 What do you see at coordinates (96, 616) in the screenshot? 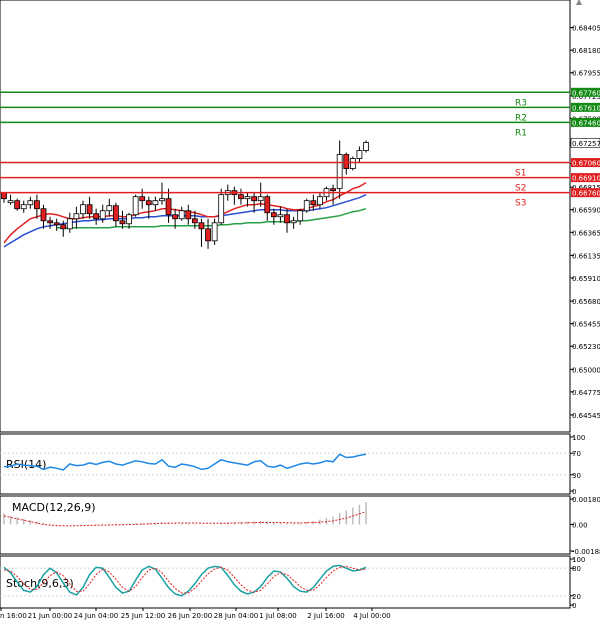
I see `time-tick-label: 24 Jun 04:00` at bounding box center [96, 616].